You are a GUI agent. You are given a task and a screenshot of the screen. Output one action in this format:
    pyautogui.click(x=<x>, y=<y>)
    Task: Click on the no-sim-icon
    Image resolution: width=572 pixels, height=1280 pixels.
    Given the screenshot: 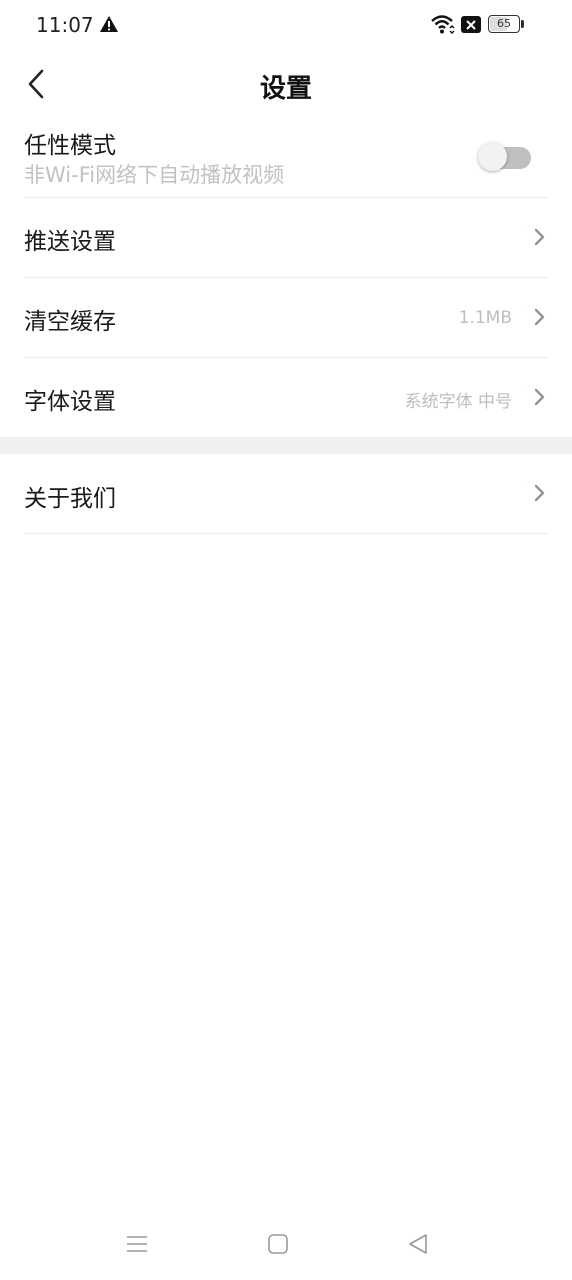 What is the action you would take?
    pyautogui.click(x=471, y=24)
    